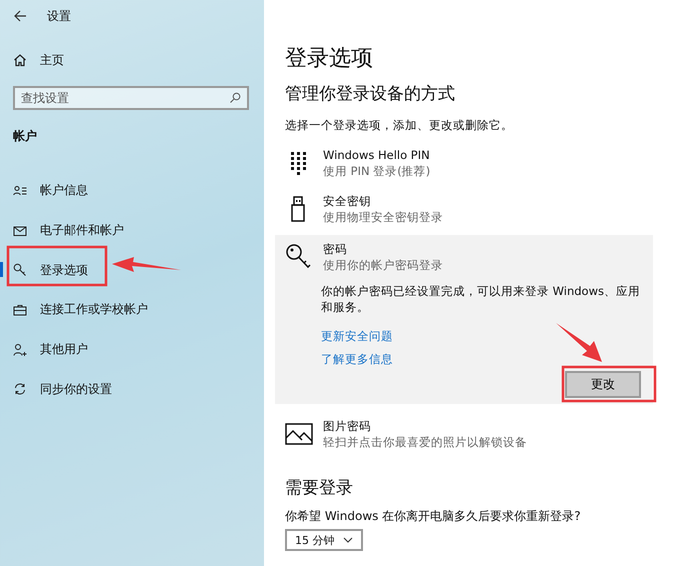  I want to click on search-icon, so click(235, 98).